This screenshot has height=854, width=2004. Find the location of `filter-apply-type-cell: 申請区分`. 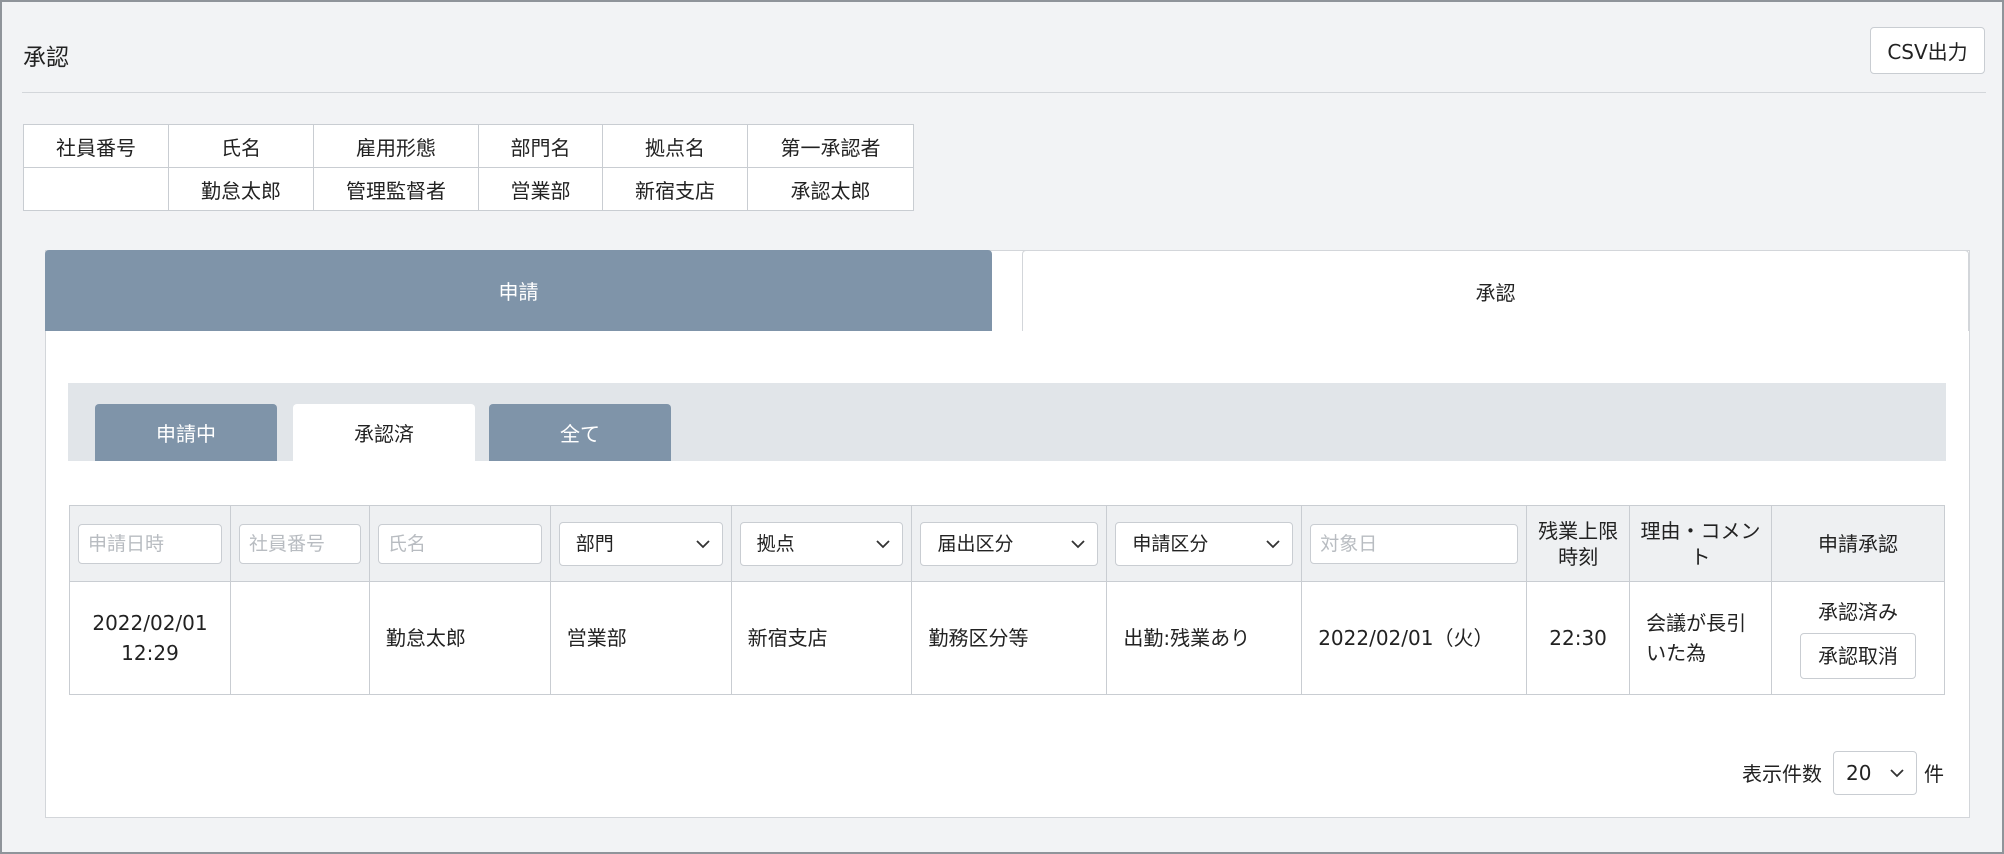

filter-apply-type-cell: 申請区分 is located at coordinates (1204, 543).